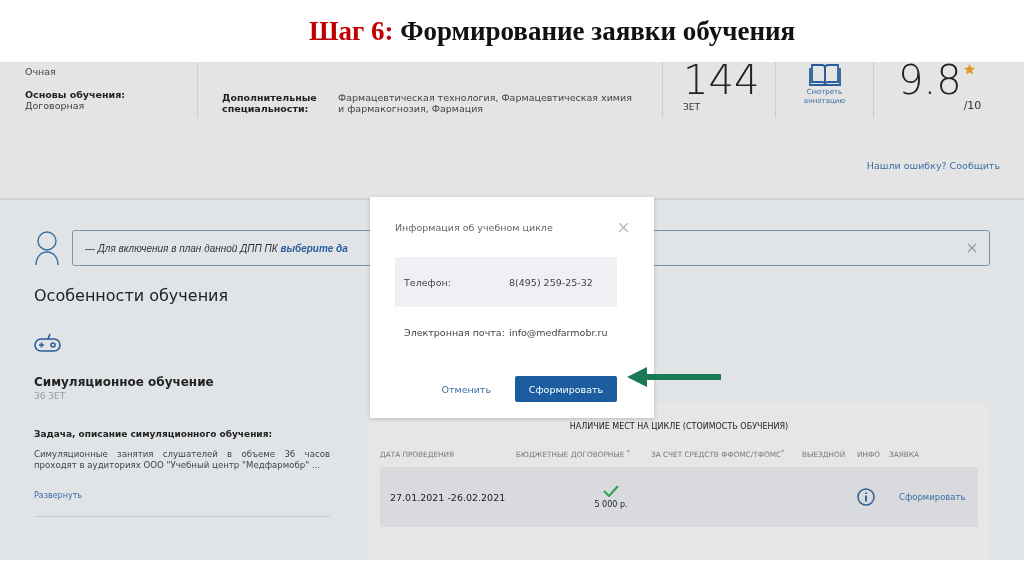 The height and width of the screenshot is (574, 1024). What do you see at coordinates (131, 295) in the screenshot?
I see `section-heading: Особенности обучения` at bounding box center [131, 295].